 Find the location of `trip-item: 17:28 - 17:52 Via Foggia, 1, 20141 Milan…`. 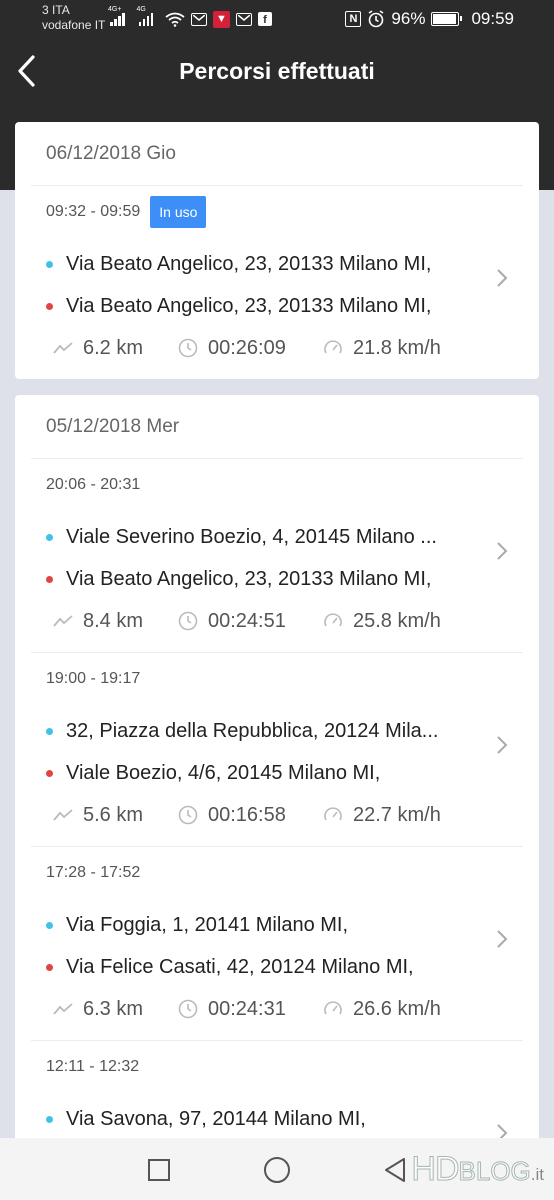

trip-item: 17:28 - 17:52 Via Foggia, 1, 20141 Milan… is located at coordinates (277, 944).